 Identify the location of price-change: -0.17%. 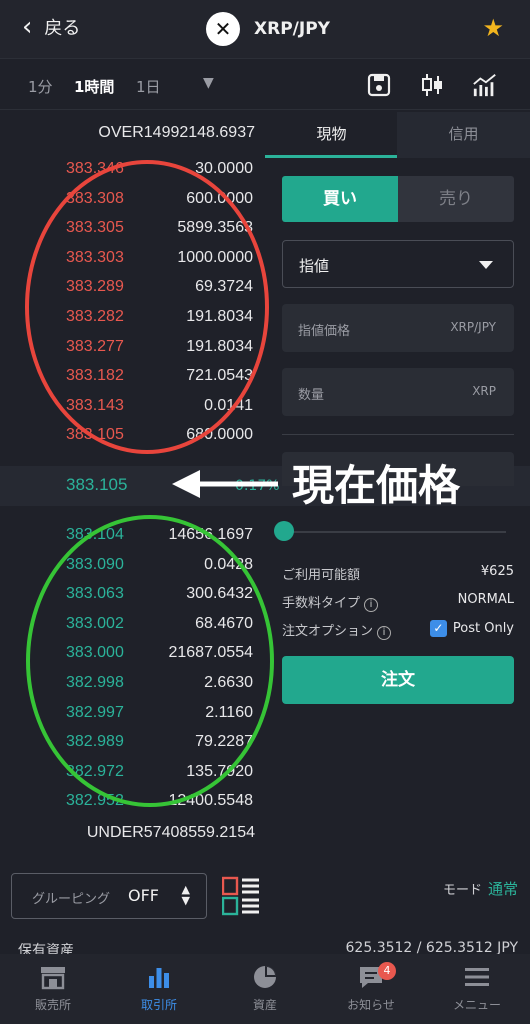
(255, 486).